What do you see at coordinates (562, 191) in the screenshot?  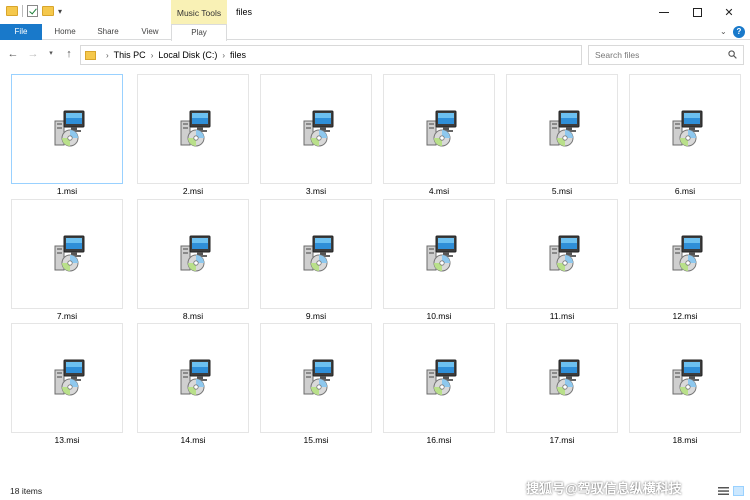 I see `file-name: 5.msi` at bounding box center [562, 191].